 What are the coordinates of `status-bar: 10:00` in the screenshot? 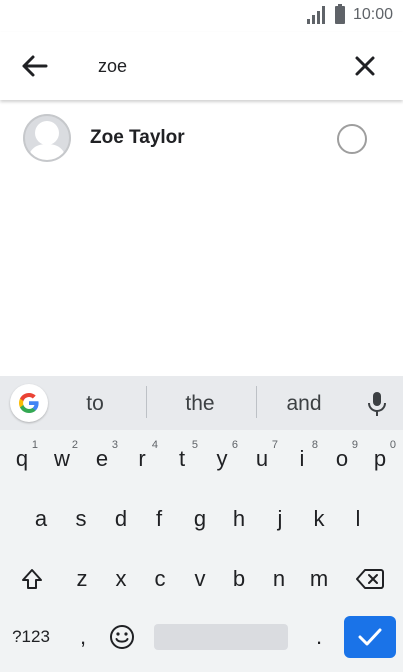 It's located at (201, 16).